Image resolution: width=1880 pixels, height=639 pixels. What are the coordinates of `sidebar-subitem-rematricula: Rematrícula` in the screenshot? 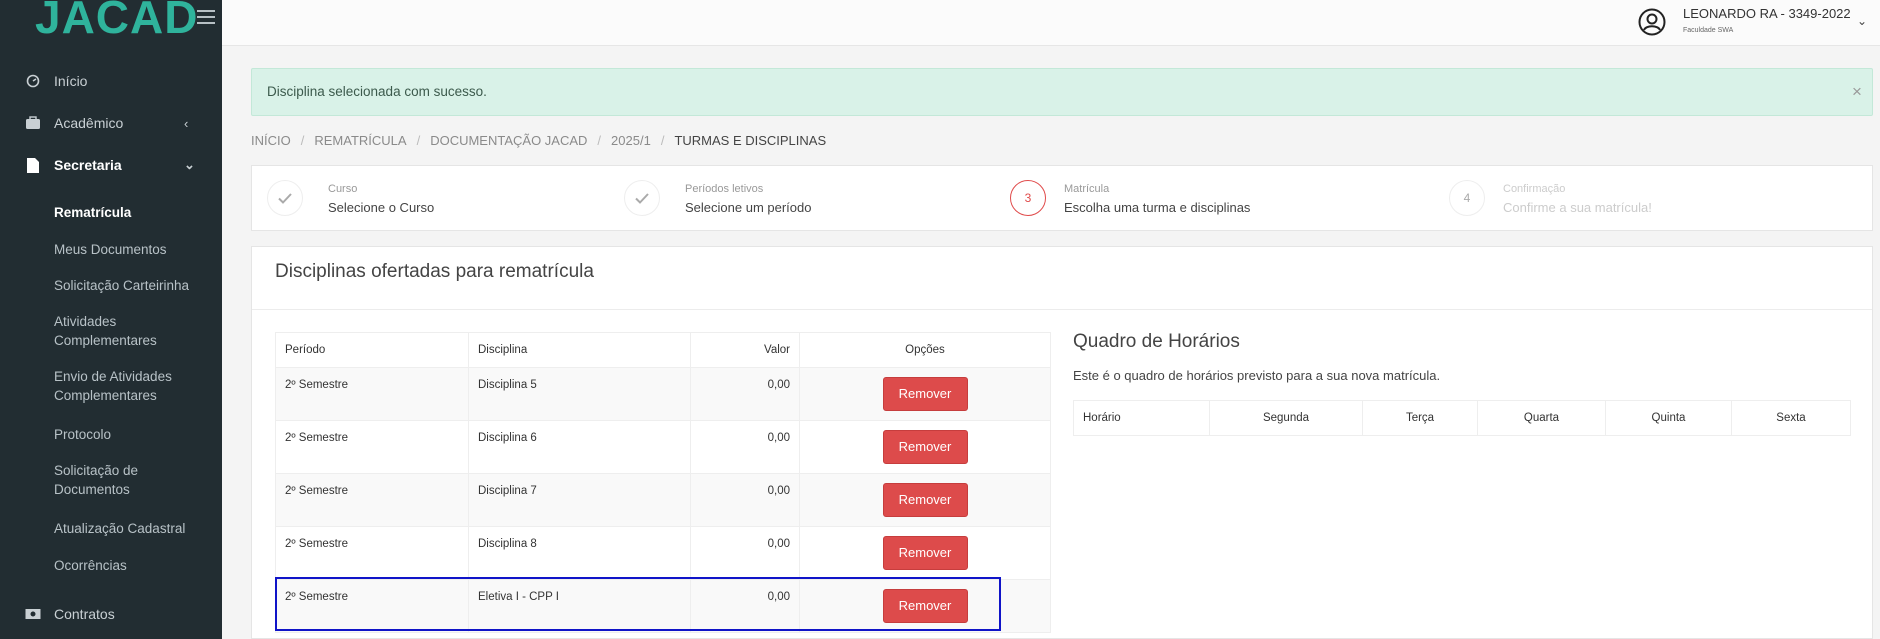 It's located at (134, 212).